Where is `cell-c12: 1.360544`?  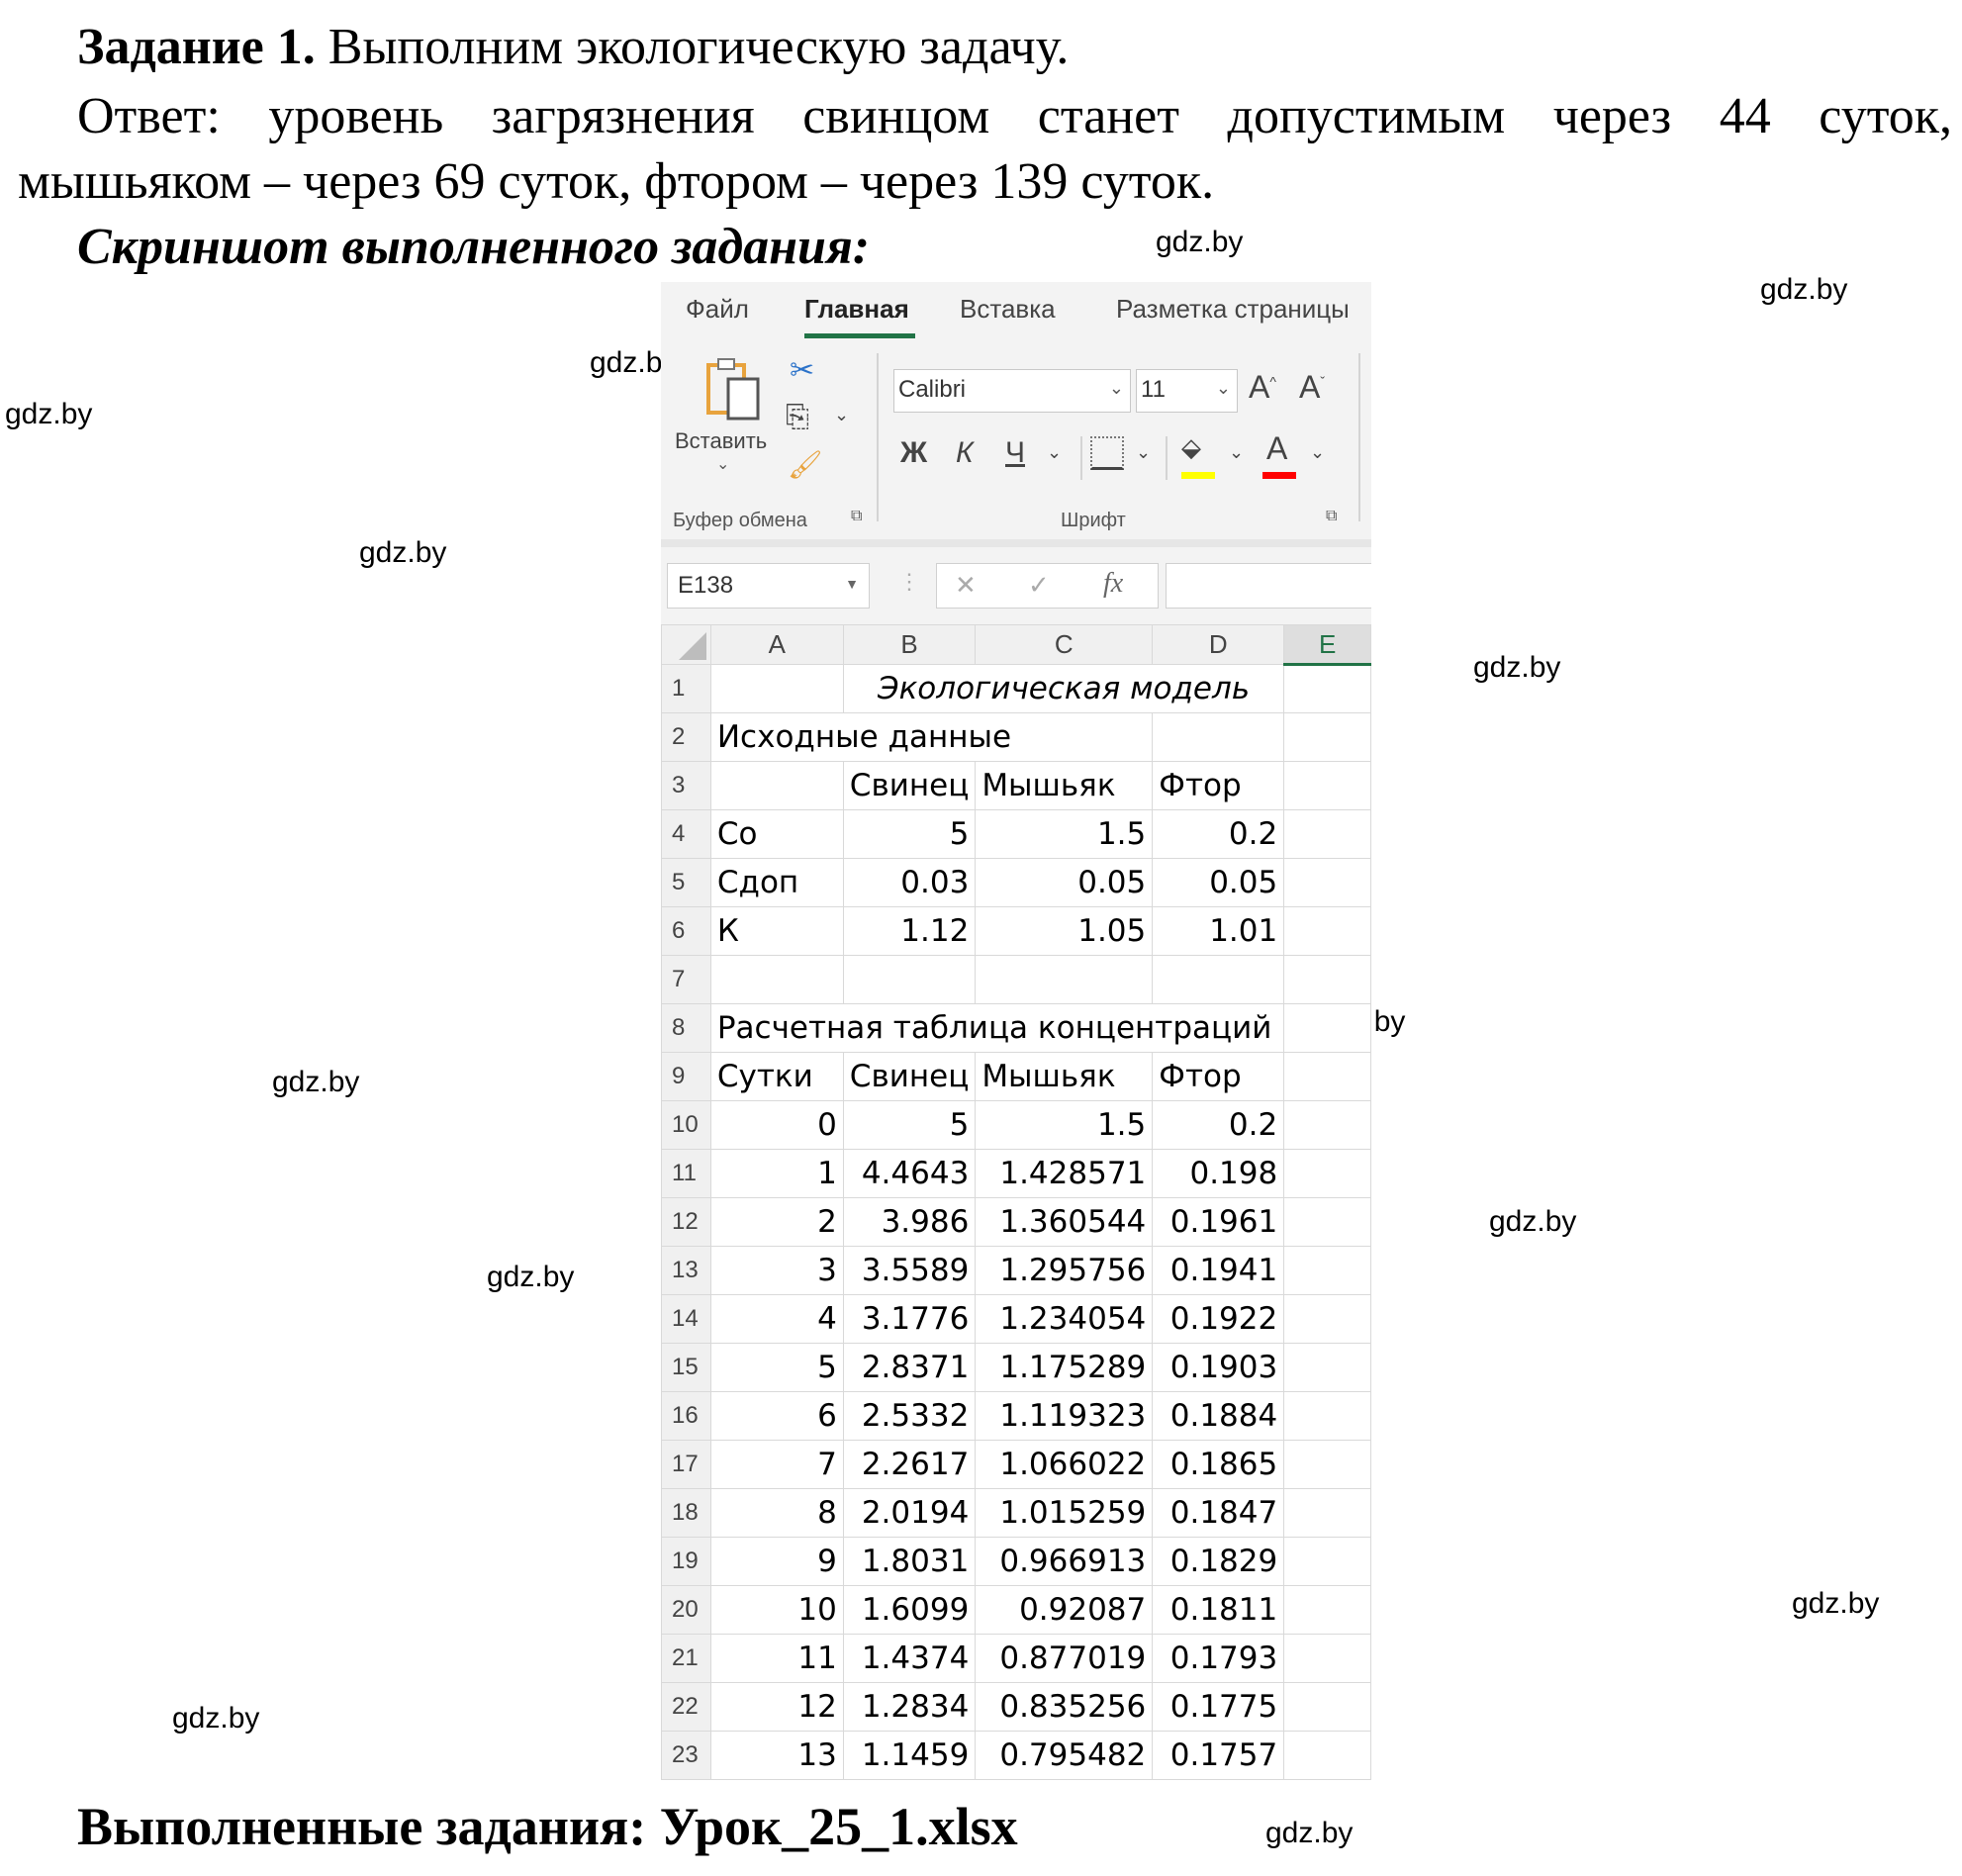
cell-c12: 1.360544 is located at coordinates (1064, 1222).